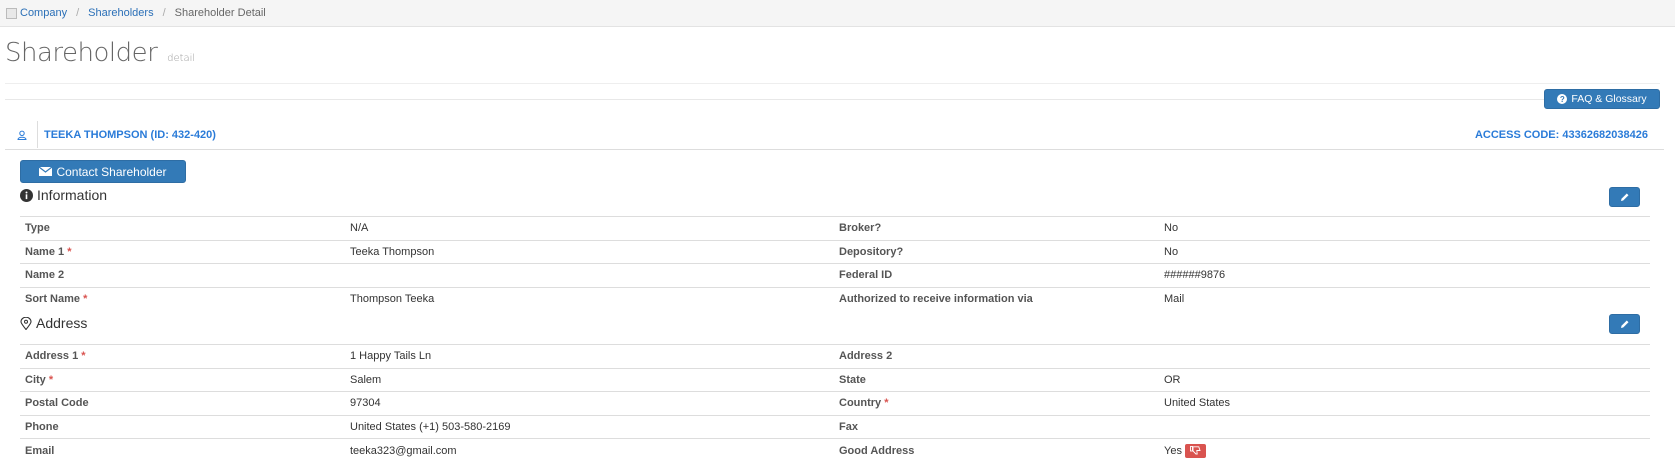 The image size is (1675, 462). What do you see at coordinates (996, 427) in the screenshot?
I see `field-label: Fax` at bounding box center [996, 427].